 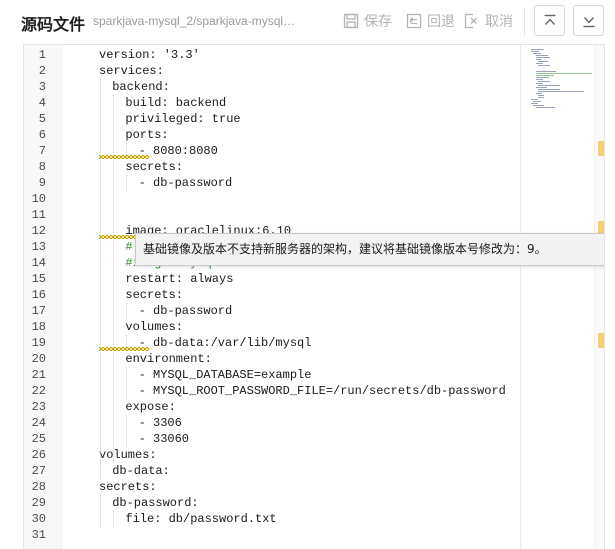 I want to click on code-line: privileged: true, so click(x=183, y=119).